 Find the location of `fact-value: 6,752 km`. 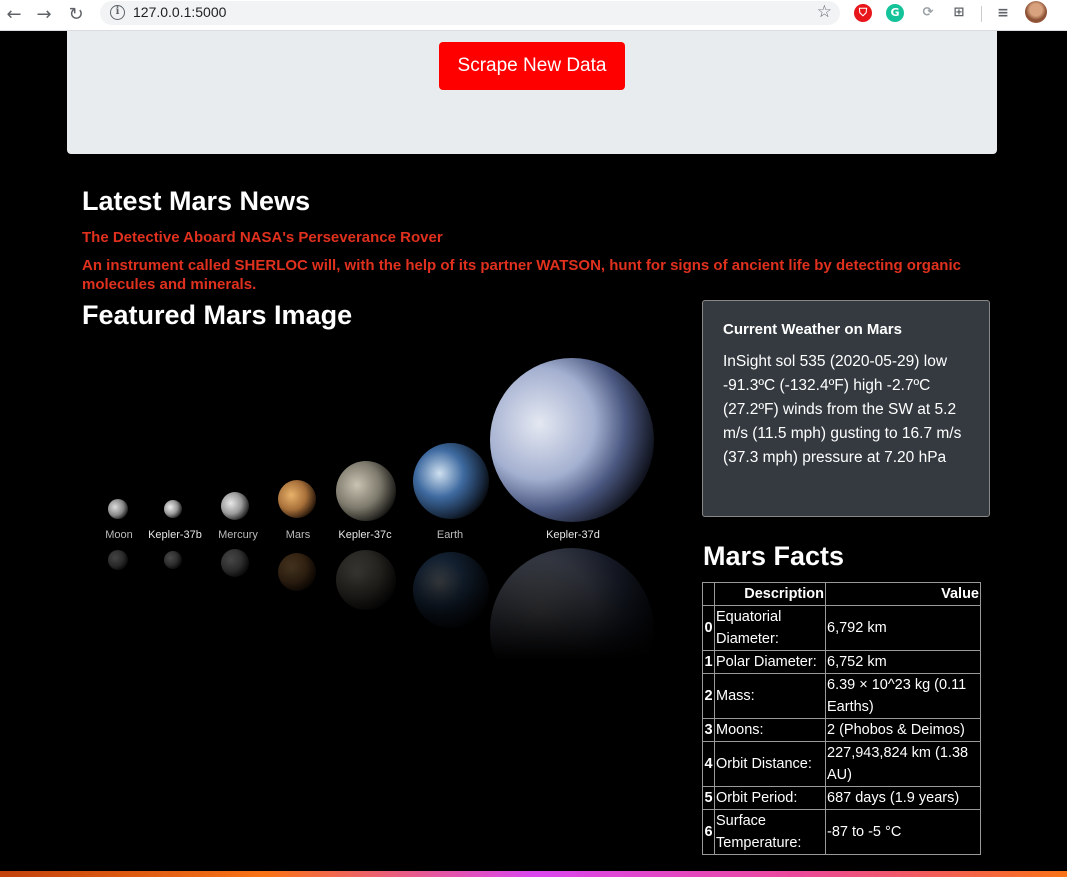

fact-value: 6,752 km is located at coordinates (903, 662).